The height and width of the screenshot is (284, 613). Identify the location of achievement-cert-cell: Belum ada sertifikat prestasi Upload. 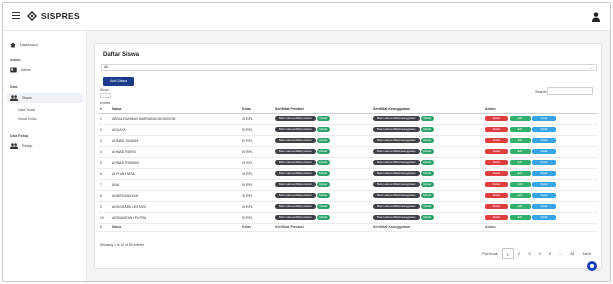
(322, 119).